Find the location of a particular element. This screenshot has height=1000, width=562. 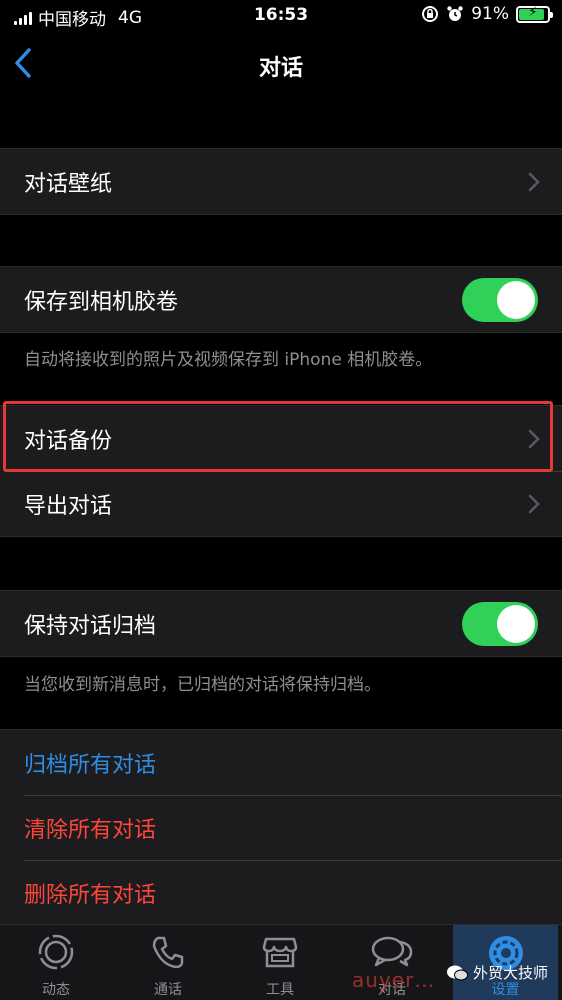

watermark-text: 外贸大技师 is located at coordinates (510, 973).